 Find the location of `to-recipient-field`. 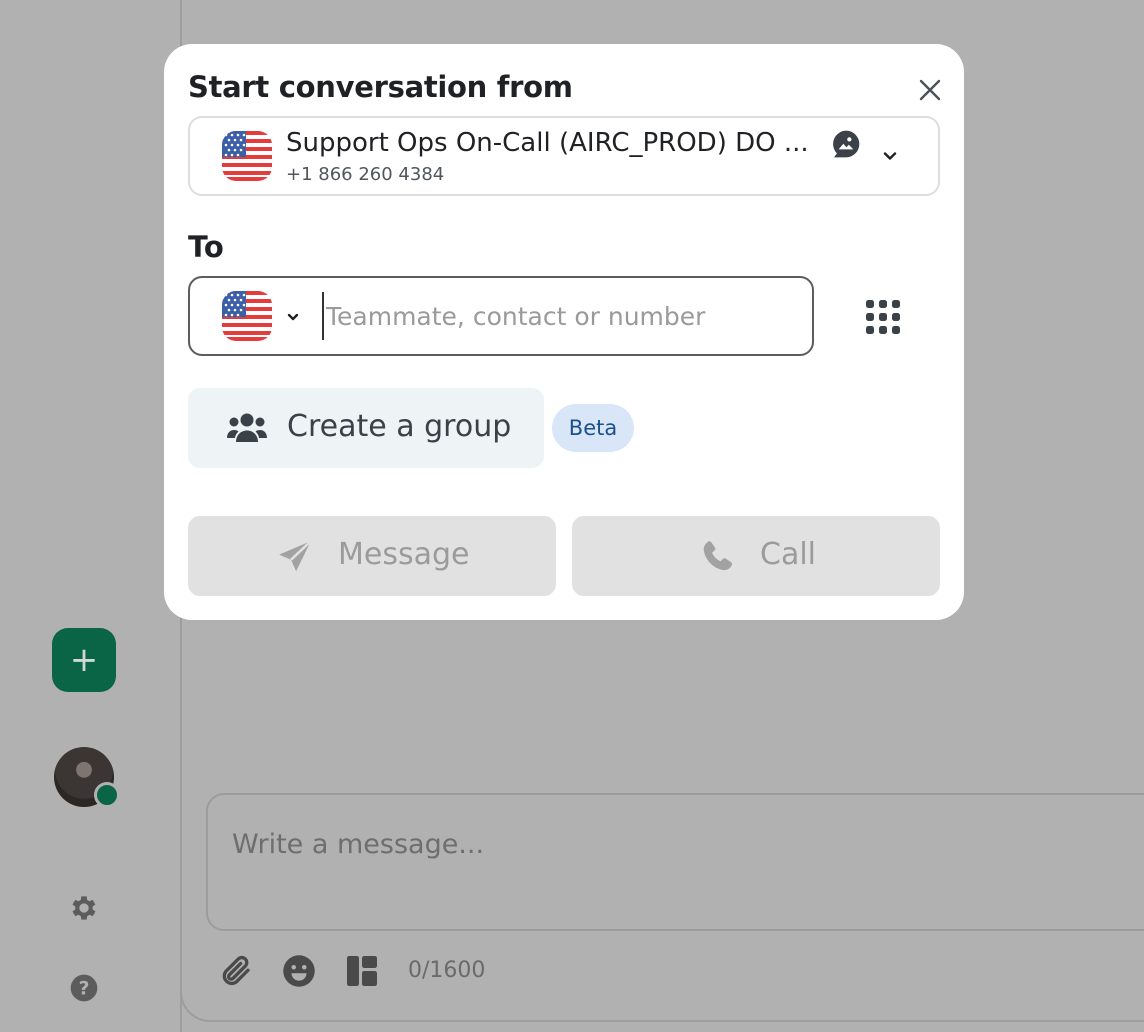

to-recipient-field is located at coordinates (501, 316).